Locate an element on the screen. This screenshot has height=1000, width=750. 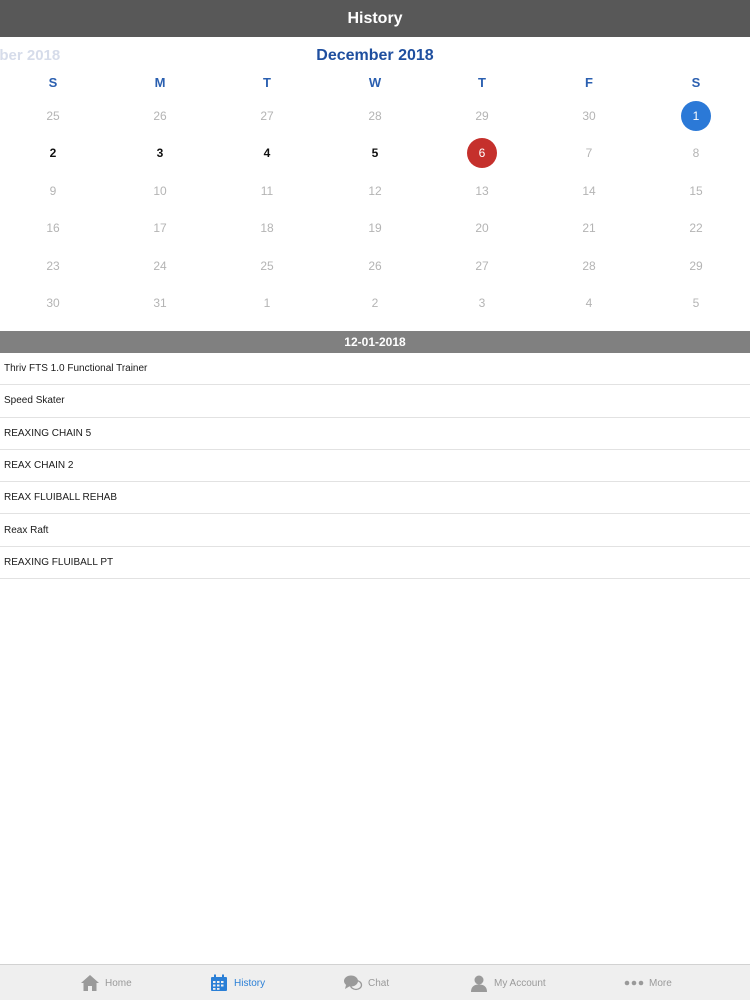
calendar-day: 30 is located at coordinates (53, 303).